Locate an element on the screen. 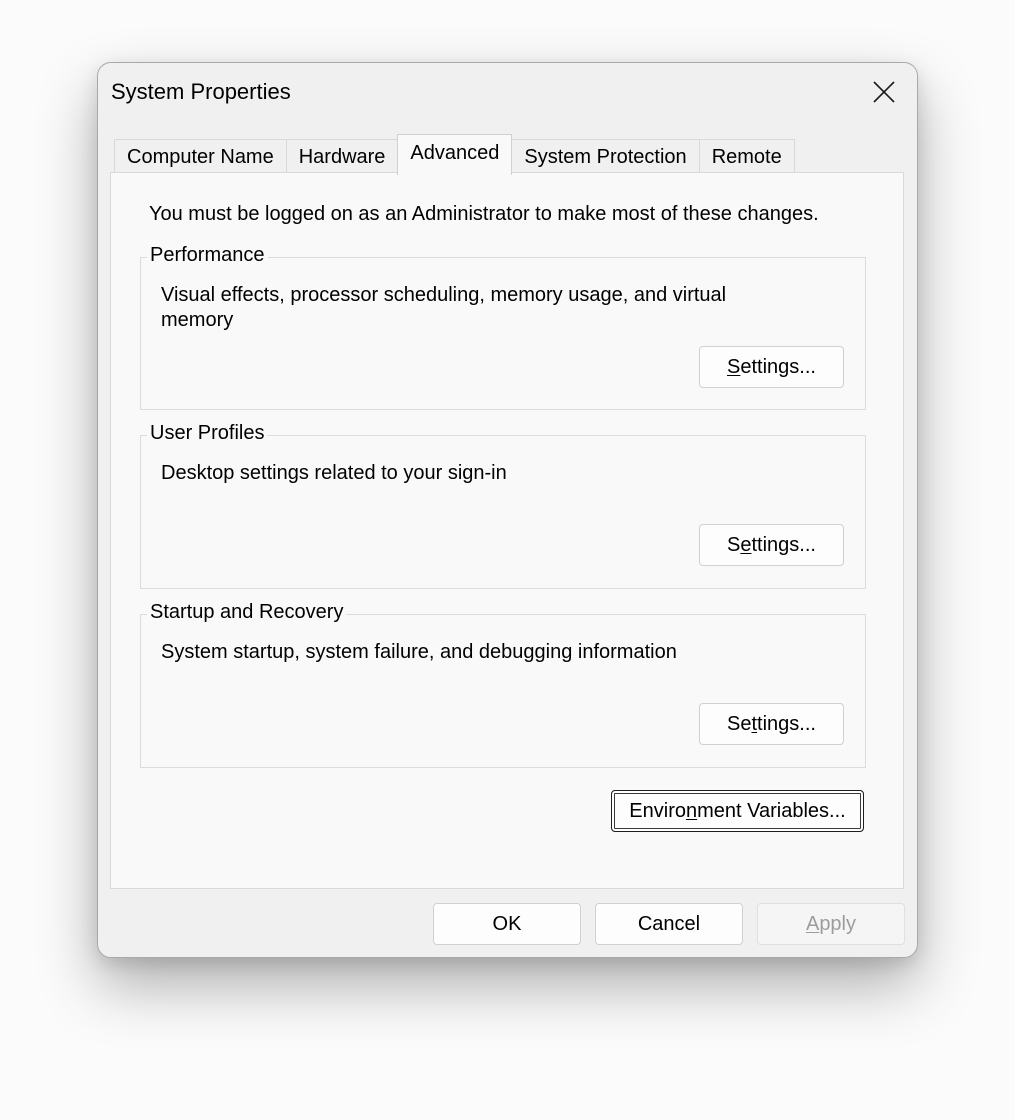  title-bar: System Properties is located at coordinates (507, 92).